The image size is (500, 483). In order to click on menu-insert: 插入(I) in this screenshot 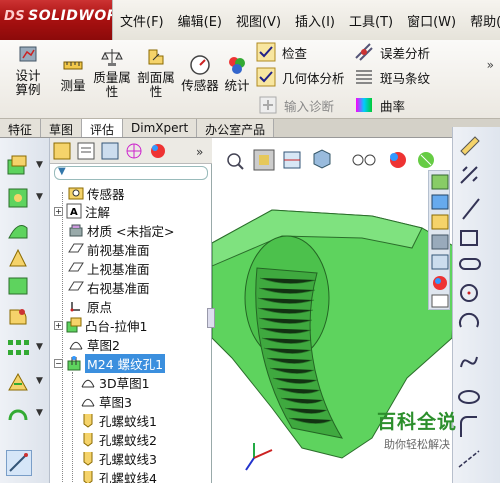, I will do `click(315, 20)`.